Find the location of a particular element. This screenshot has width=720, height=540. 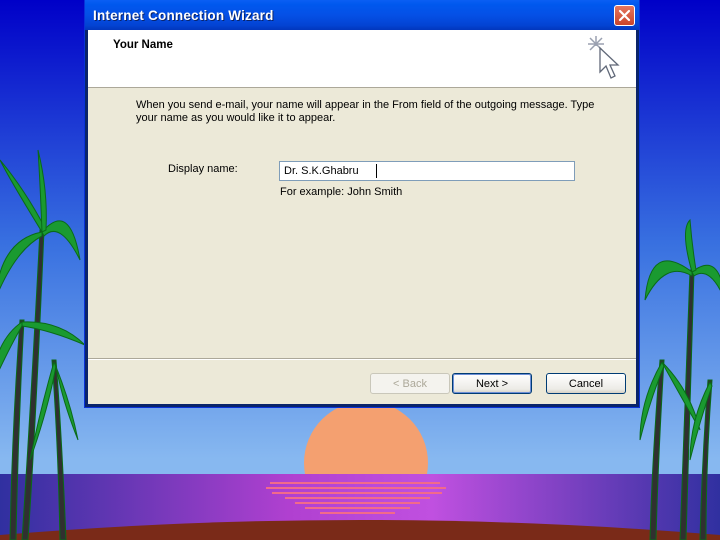

back-button: < Back is located at coordinates (410, 383).